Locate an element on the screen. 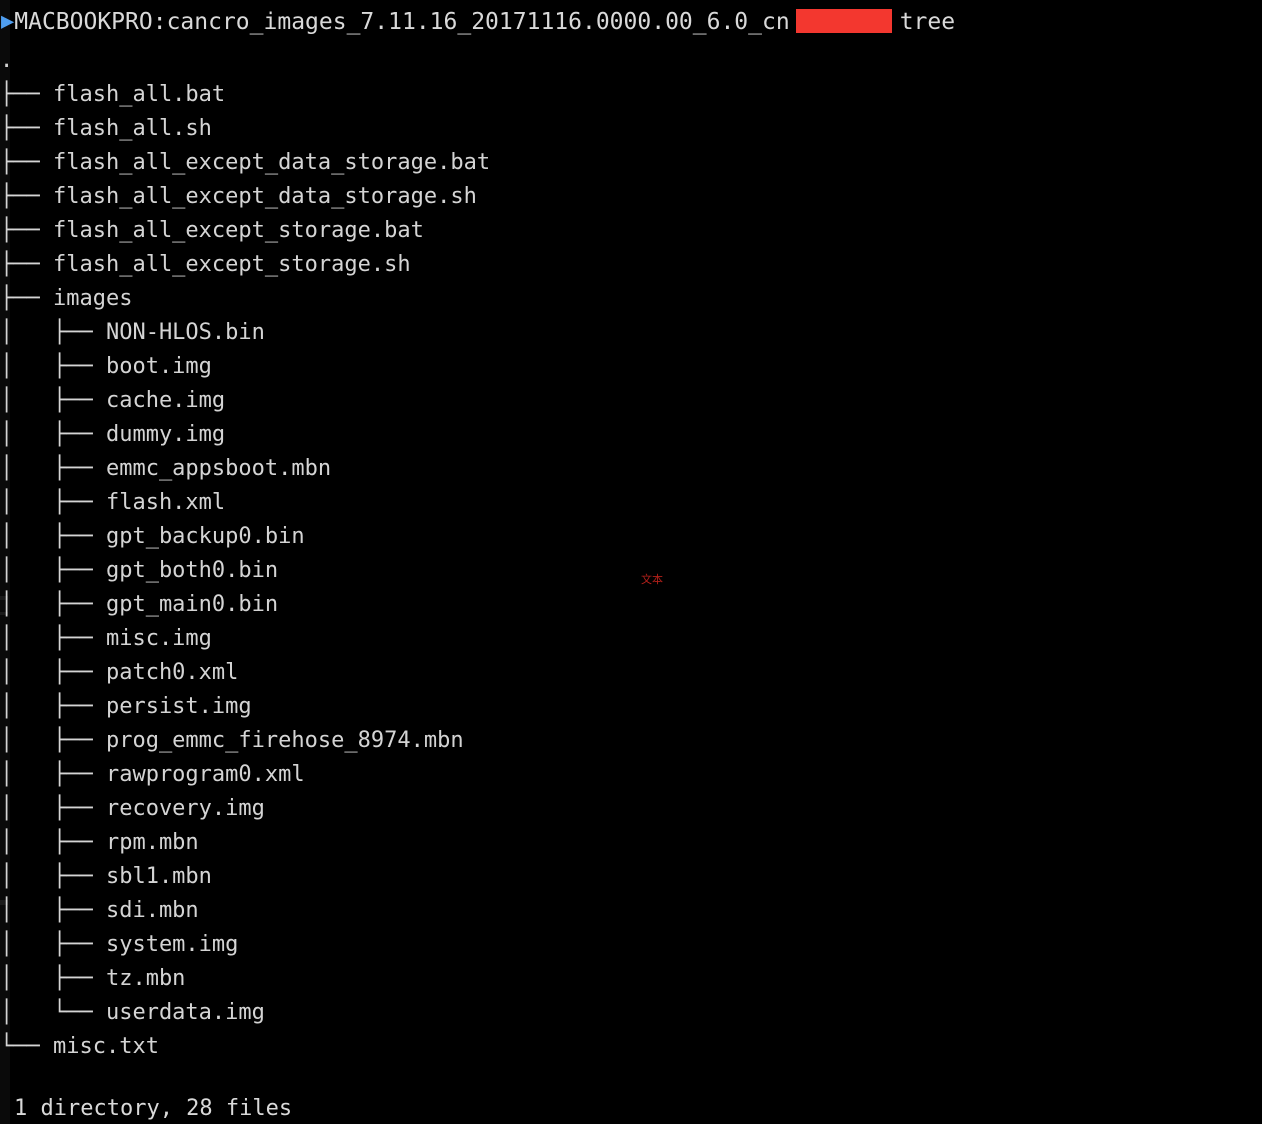 This screenshot has width=1262, height=1124. tree-entry: │ ├── sbl1.mbn is located at coordinates (106, 876).